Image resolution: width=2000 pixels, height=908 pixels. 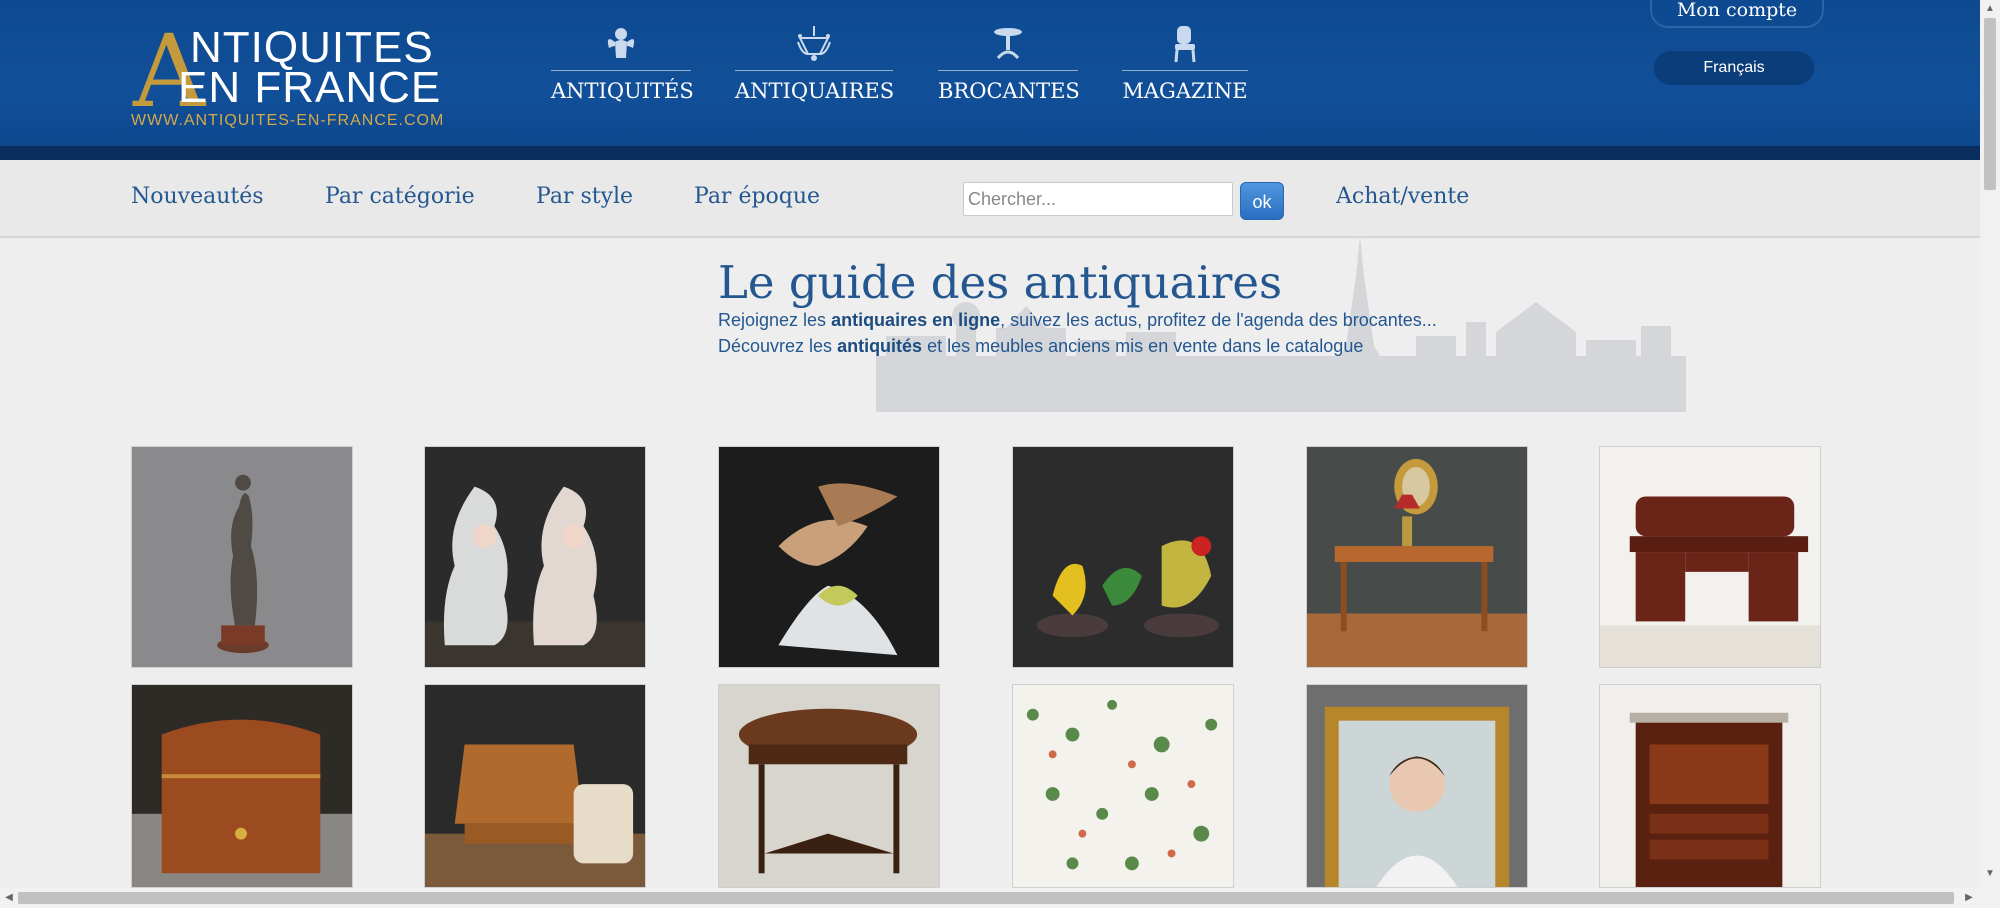 I want to click on language-selector: Français, so click(x=1734, y=68).